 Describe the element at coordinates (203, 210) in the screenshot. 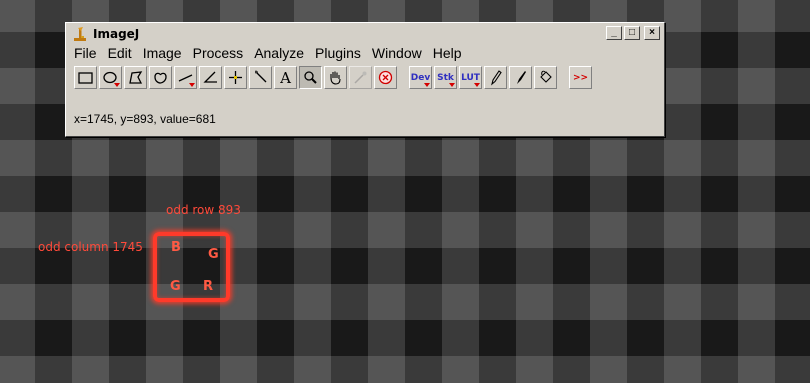

I see `row-annotation: odd row 893` at that location.